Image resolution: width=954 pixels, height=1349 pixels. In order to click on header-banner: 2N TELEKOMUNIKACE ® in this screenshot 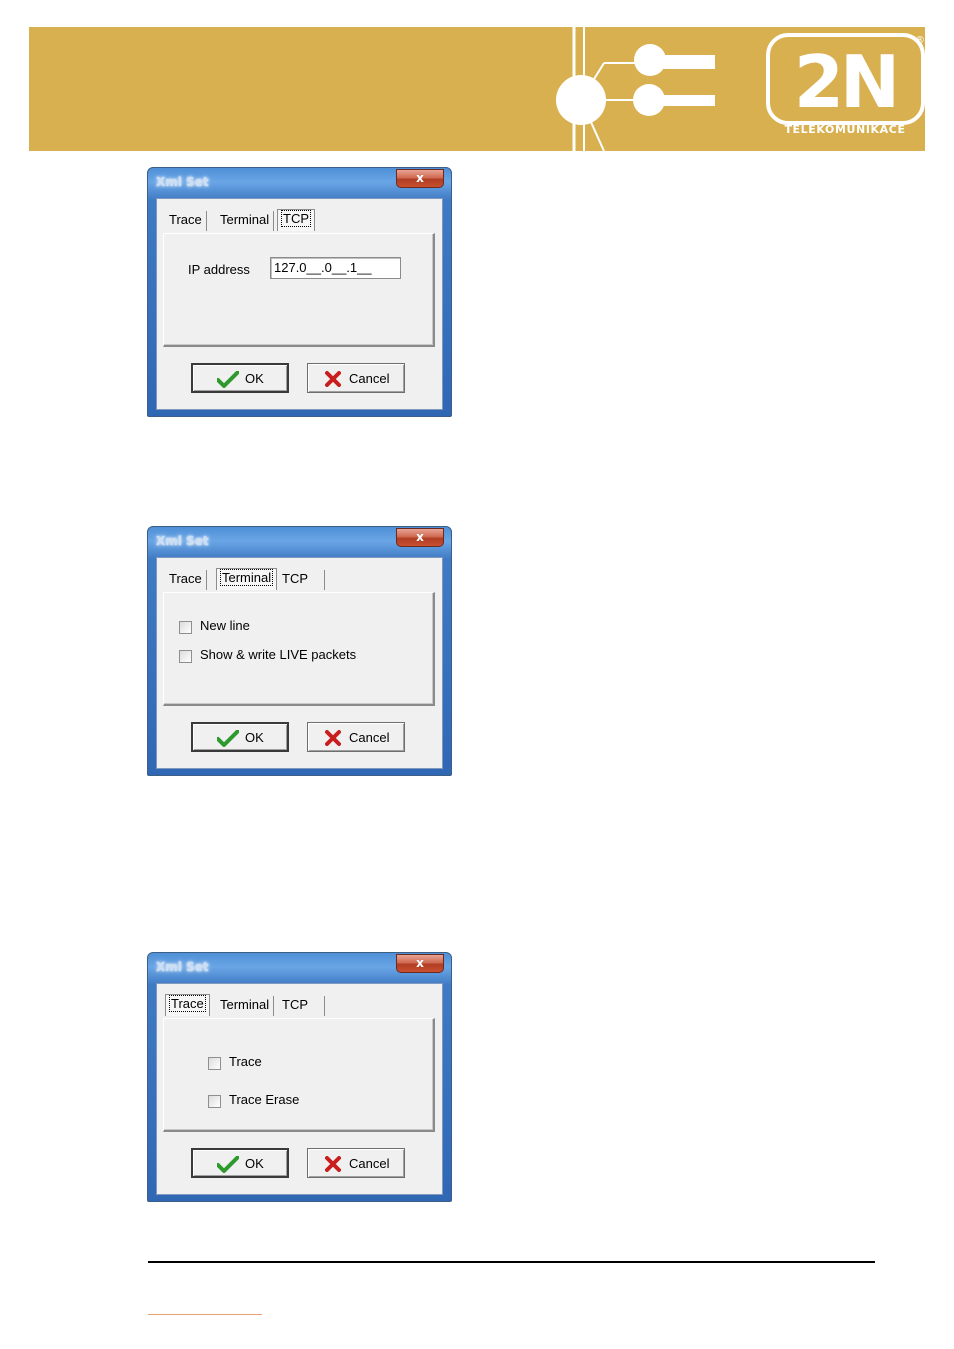, I will do `click(477, 89)`.